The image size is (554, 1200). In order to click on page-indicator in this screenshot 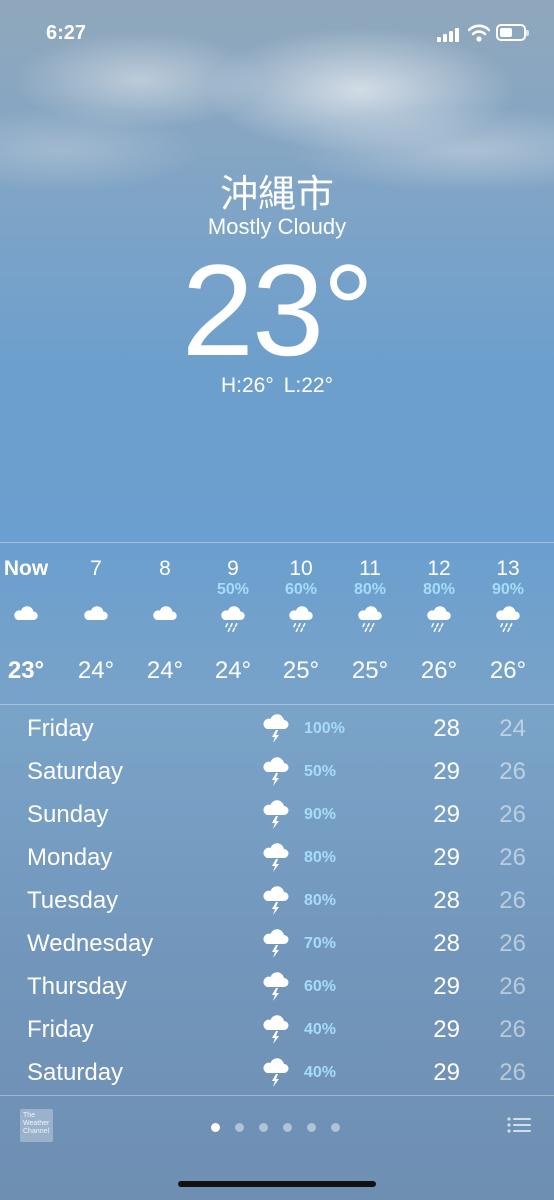, I will do `click(283, 1128)`.